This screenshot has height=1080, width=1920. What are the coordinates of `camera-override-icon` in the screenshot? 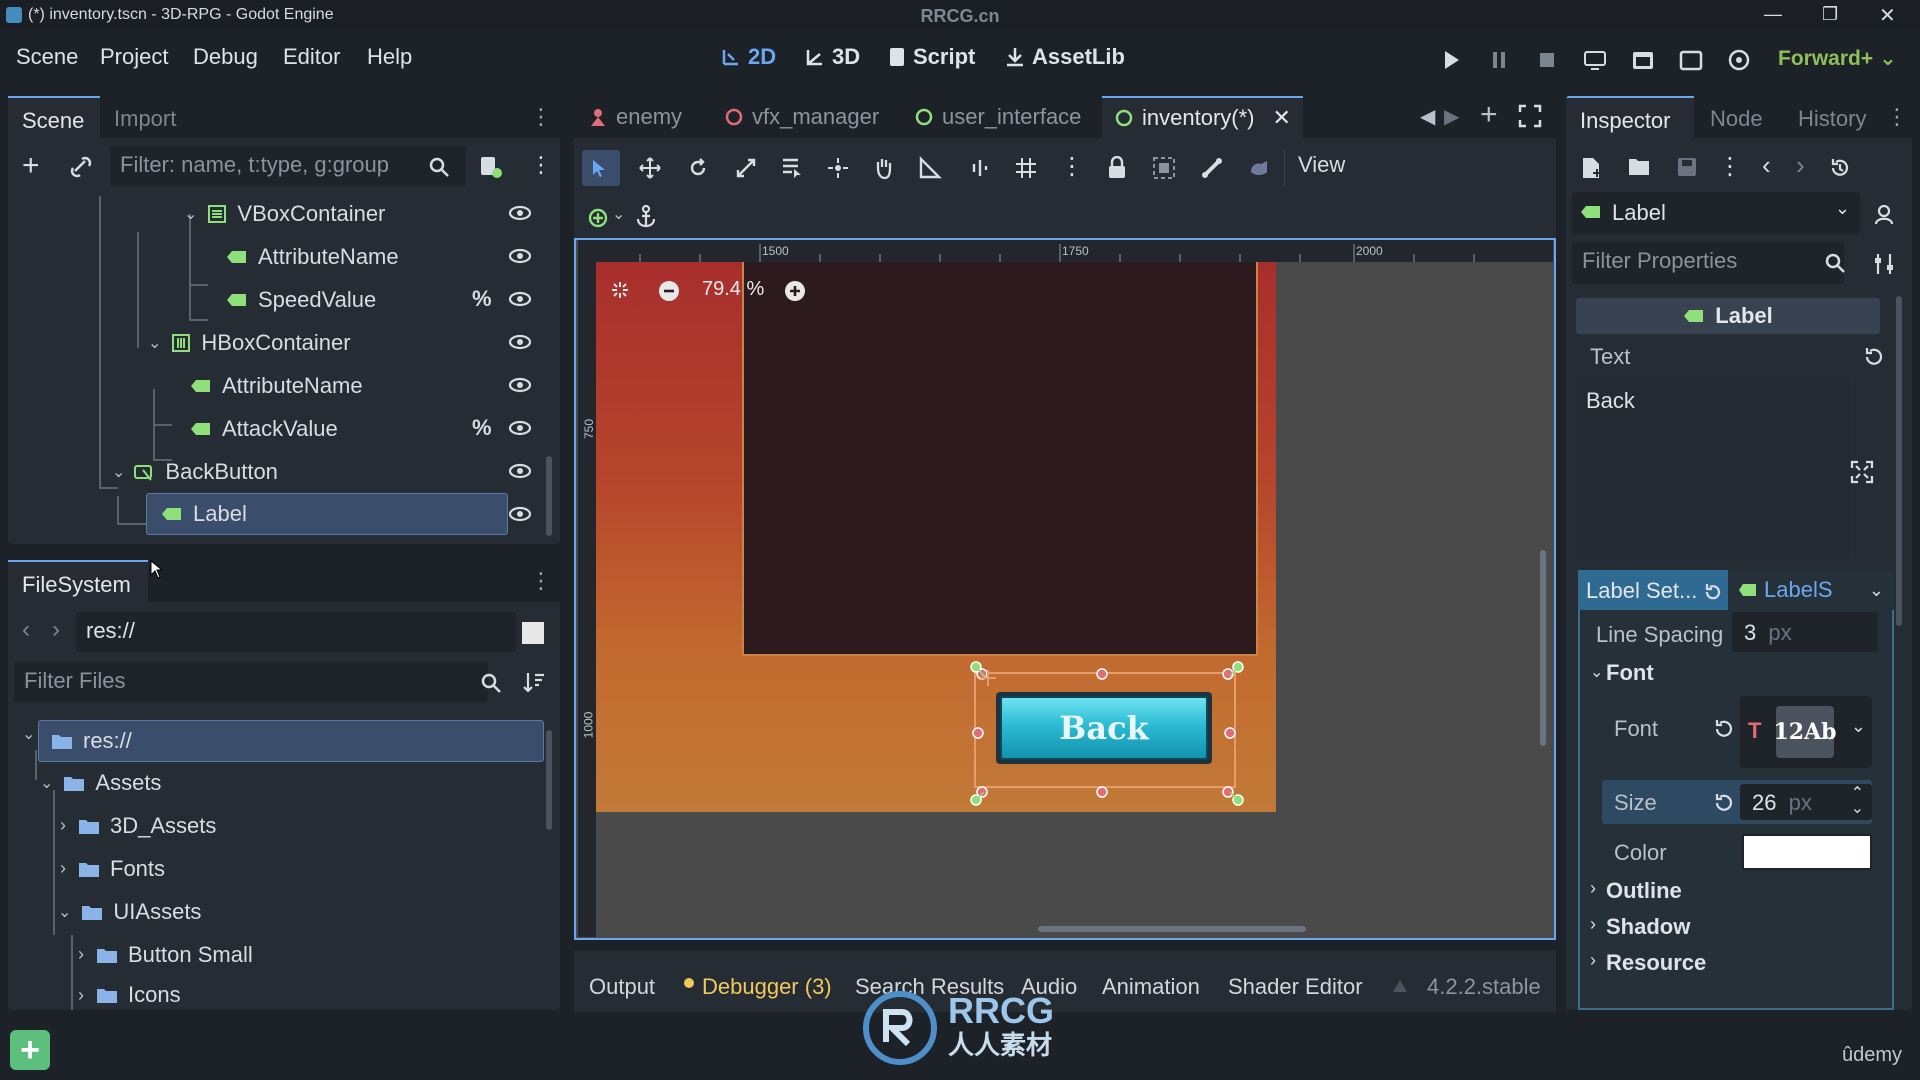 It's located at (1260, 168).